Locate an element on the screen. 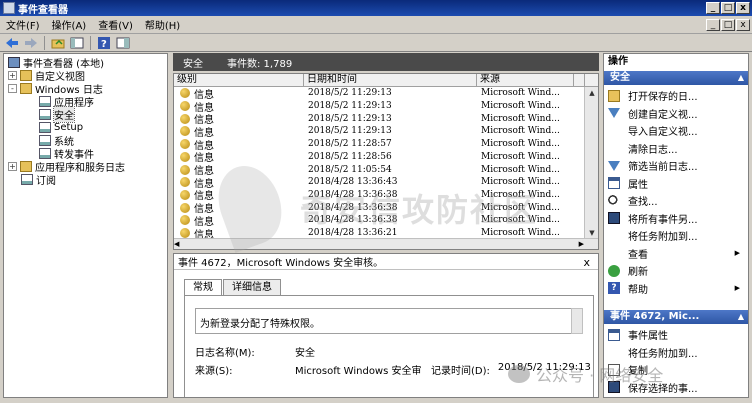 The image size is (752, 403). action-item: 属性 is located at coordinates (677, 183).